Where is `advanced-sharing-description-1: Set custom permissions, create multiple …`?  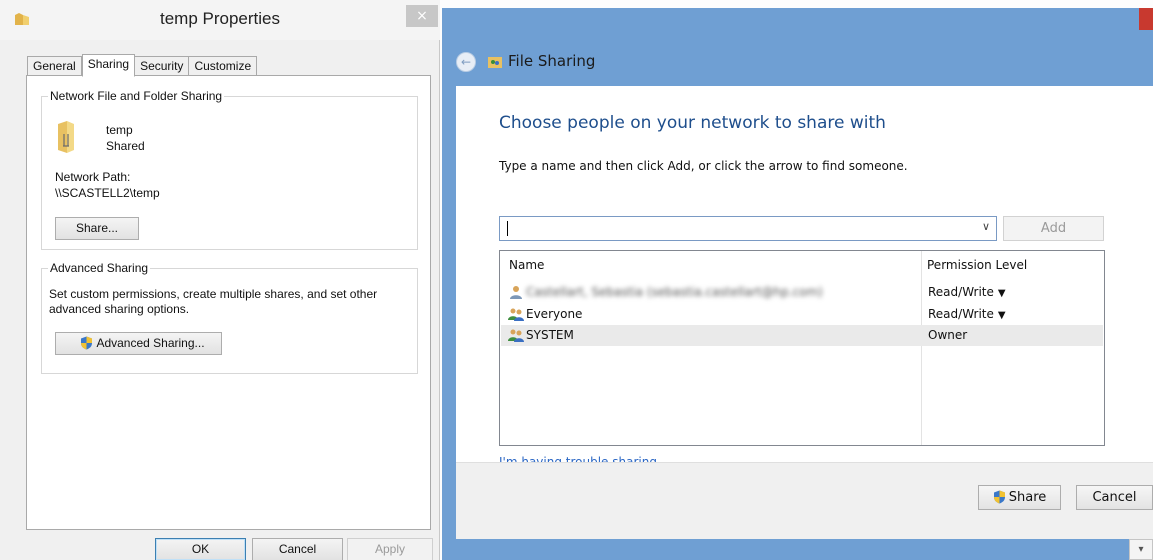 advanced-sharing-description-1: Set custom permissions, create multiple … is located at coordinates (213, 294).